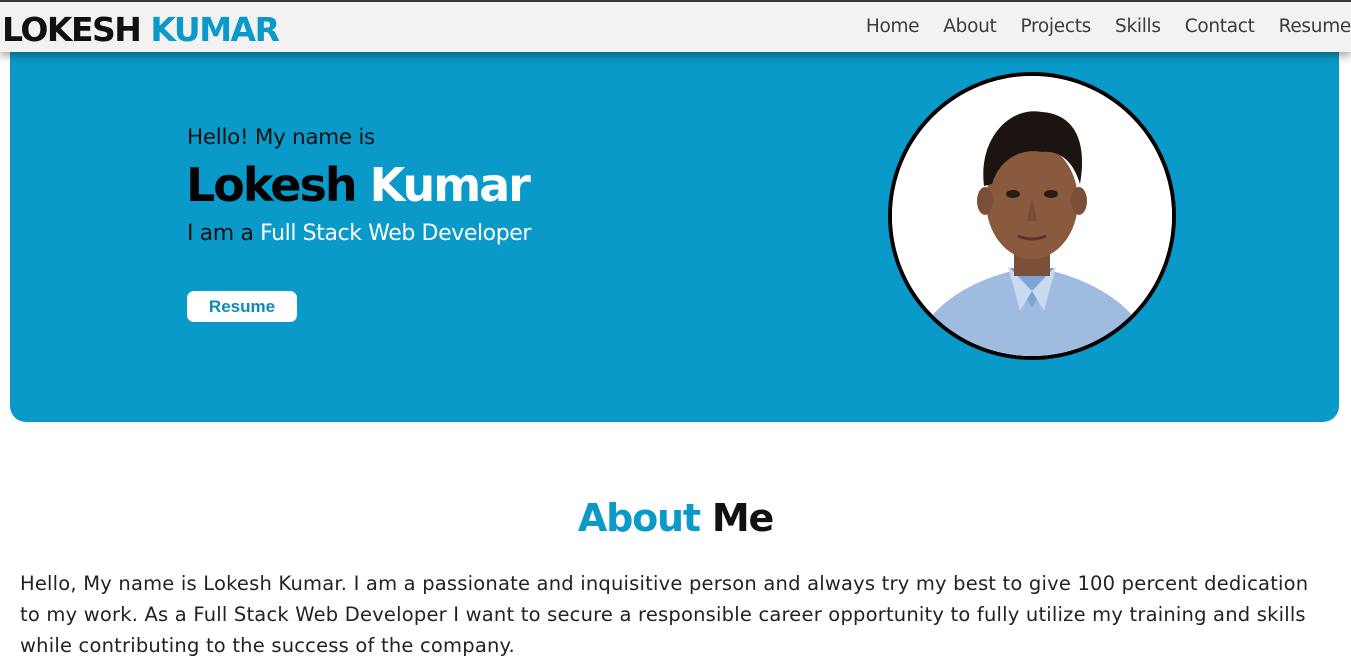 The height and width of the screenshot is (661, 1351). I want to click on profile-photo, so click(1032, 216).